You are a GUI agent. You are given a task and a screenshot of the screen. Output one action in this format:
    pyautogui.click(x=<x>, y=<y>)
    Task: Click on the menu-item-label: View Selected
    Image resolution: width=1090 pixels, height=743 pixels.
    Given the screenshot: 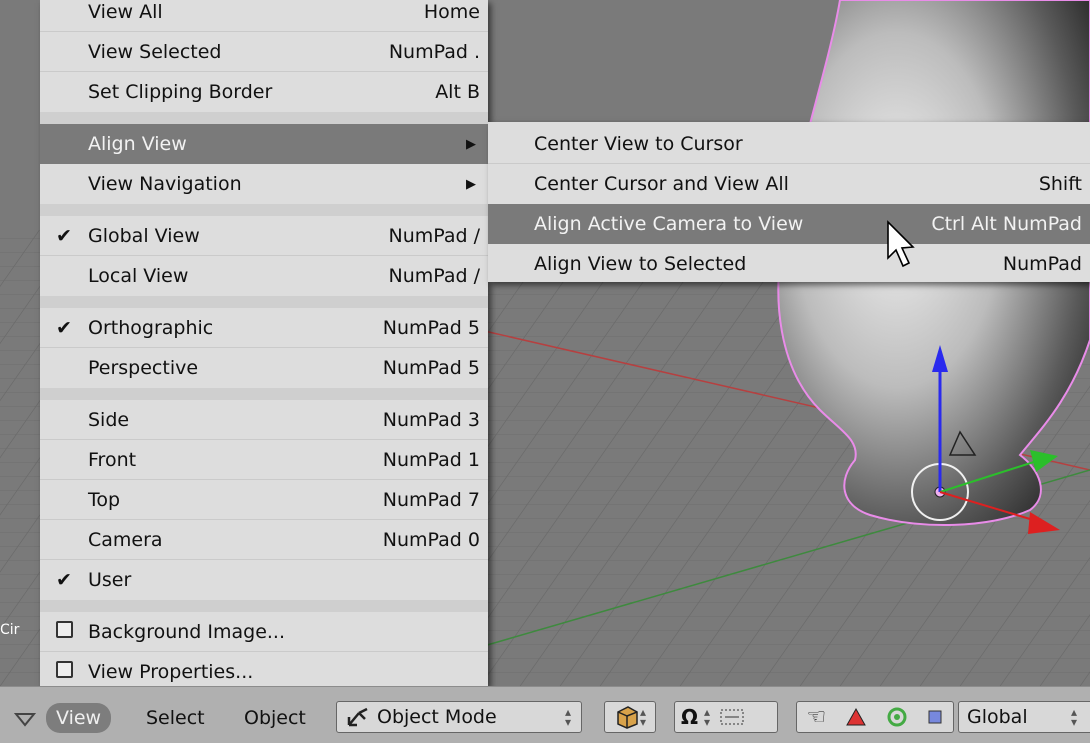 What is the action you would take?
    pyautogui.click(x=155, y=52)
    